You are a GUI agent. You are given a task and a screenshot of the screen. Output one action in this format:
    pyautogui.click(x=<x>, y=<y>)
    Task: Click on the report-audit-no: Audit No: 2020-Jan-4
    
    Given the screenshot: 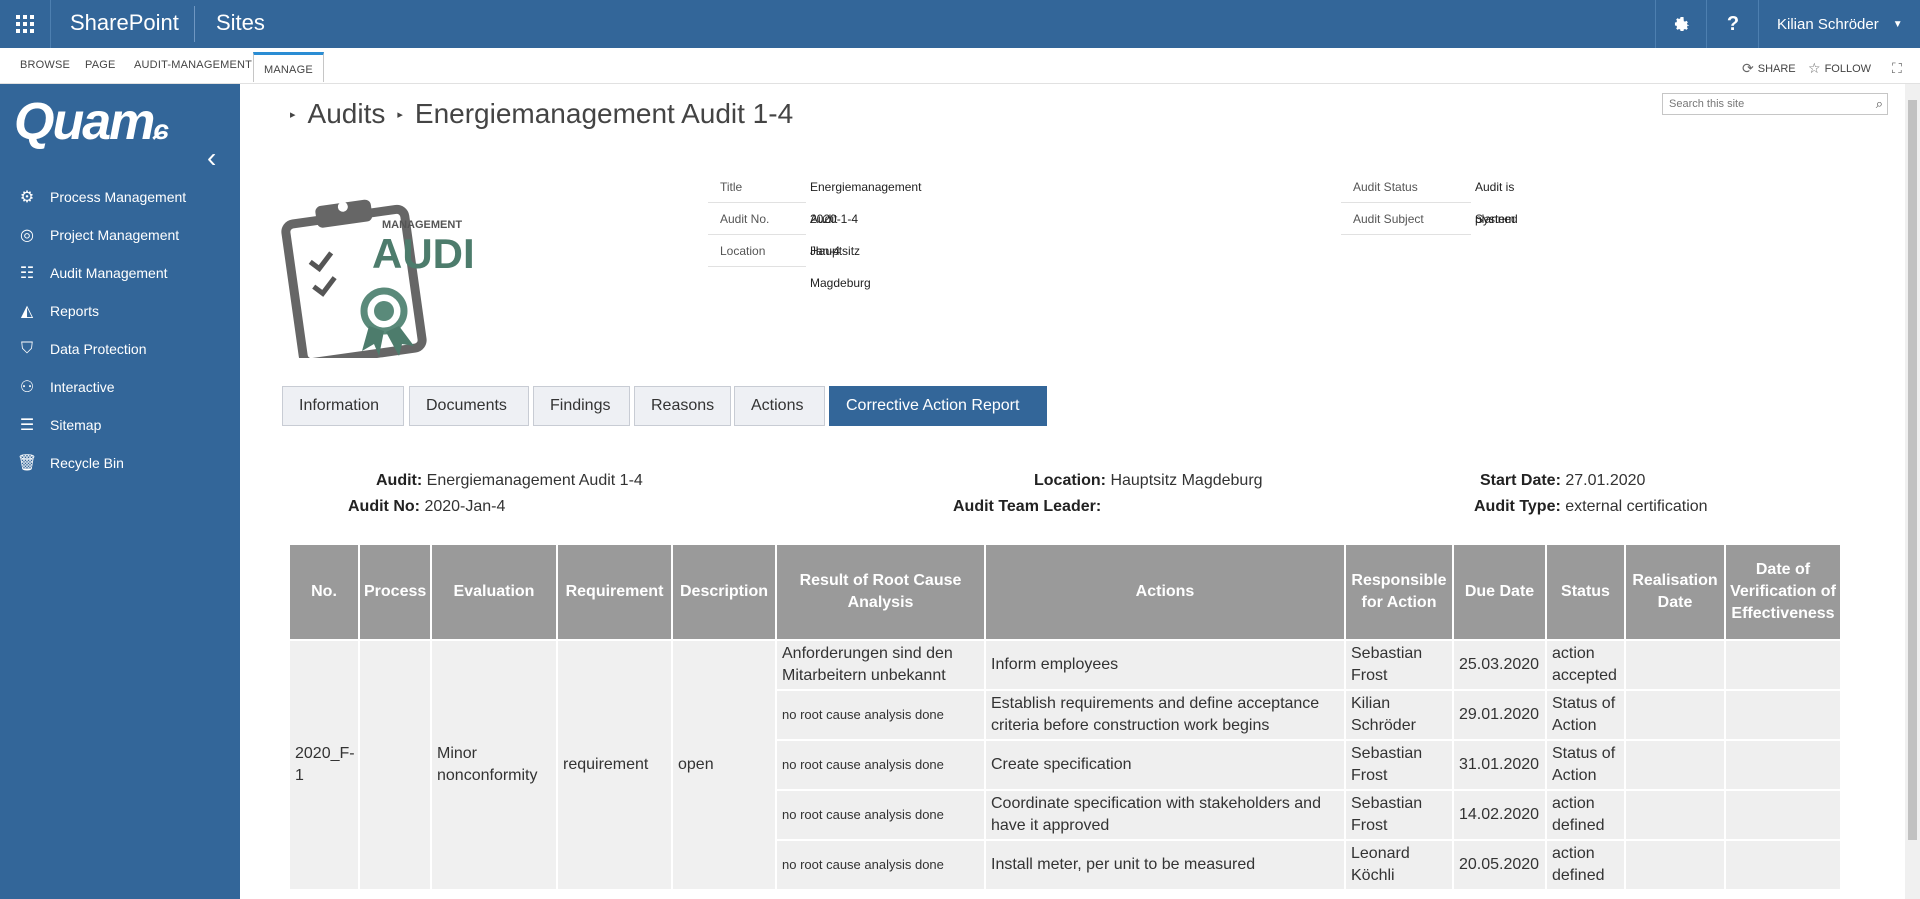 What is the action you would take?
    pyautogui.click(x=426, y=507)
    